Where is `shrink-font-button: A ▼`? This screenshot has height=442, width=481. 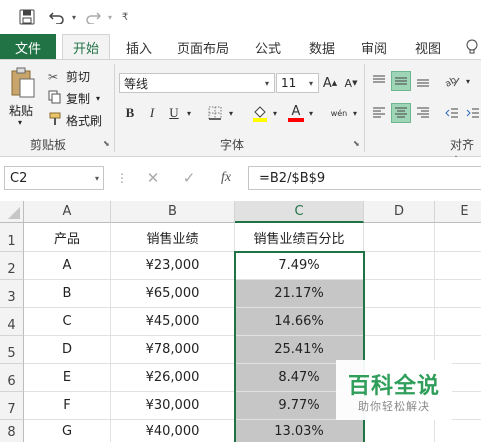 shrink-font-button: A ▼ is located at coordinates (351, 83).